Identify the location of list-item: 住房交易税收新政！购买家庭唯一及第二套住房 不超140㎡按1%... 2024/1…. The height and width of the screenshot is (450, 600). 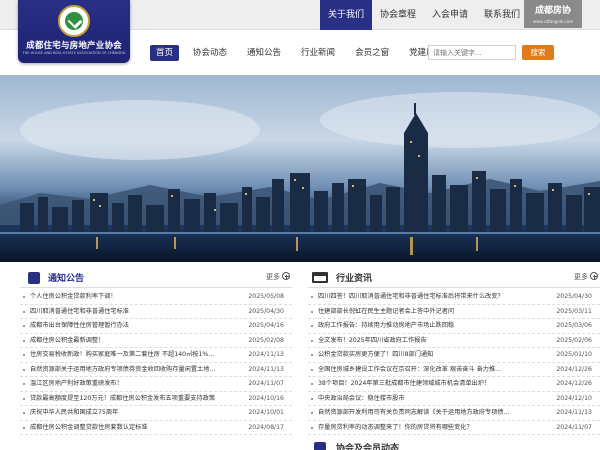
(156, 355).